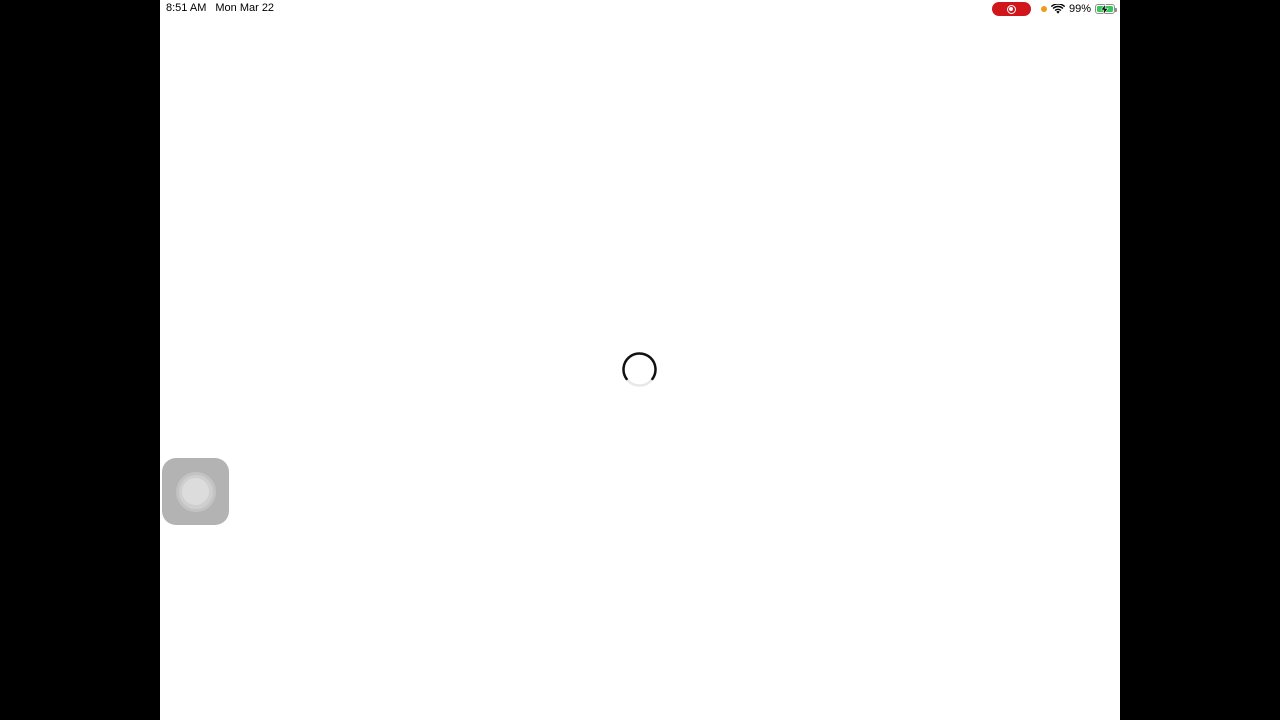  What do you see at coordinates (186, 8) in the screenshot?
I see `status-time: 8:51 AM` at bounding box center [186, 8].